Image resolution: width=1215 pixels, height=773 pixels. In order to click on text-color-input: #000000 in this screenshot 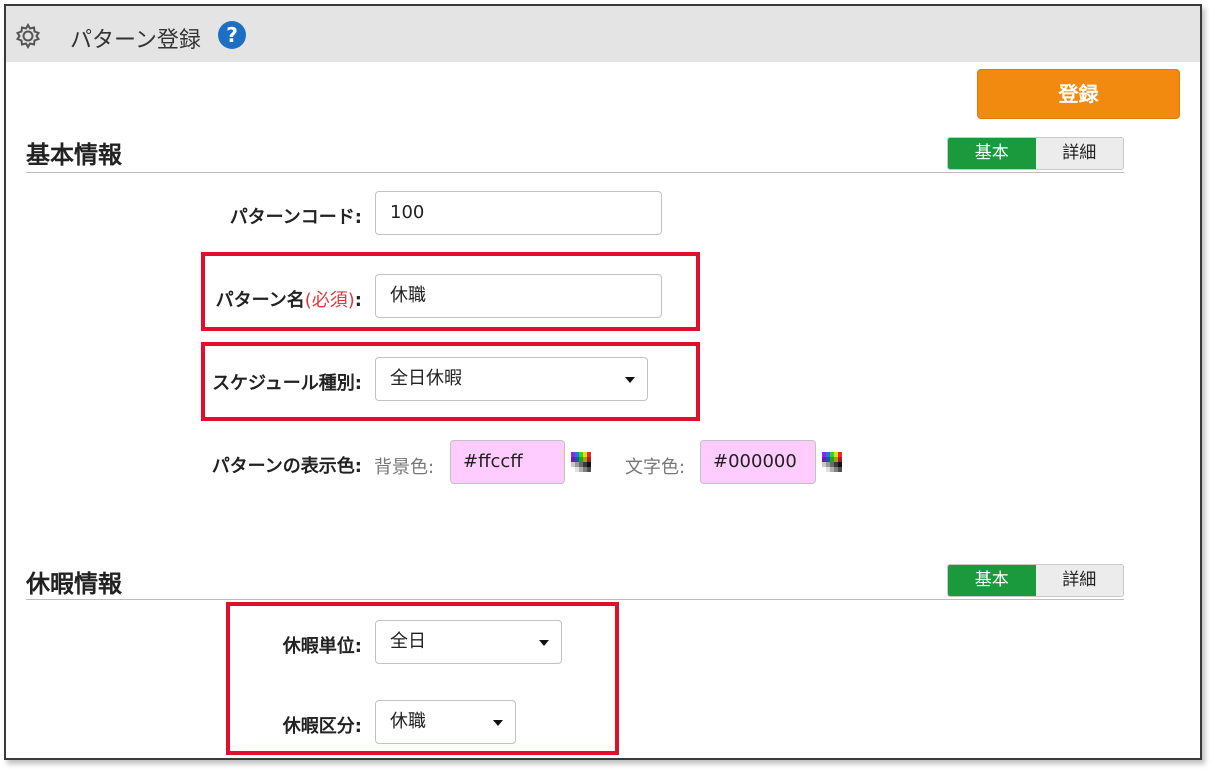, I will do `click(758, 462)`.